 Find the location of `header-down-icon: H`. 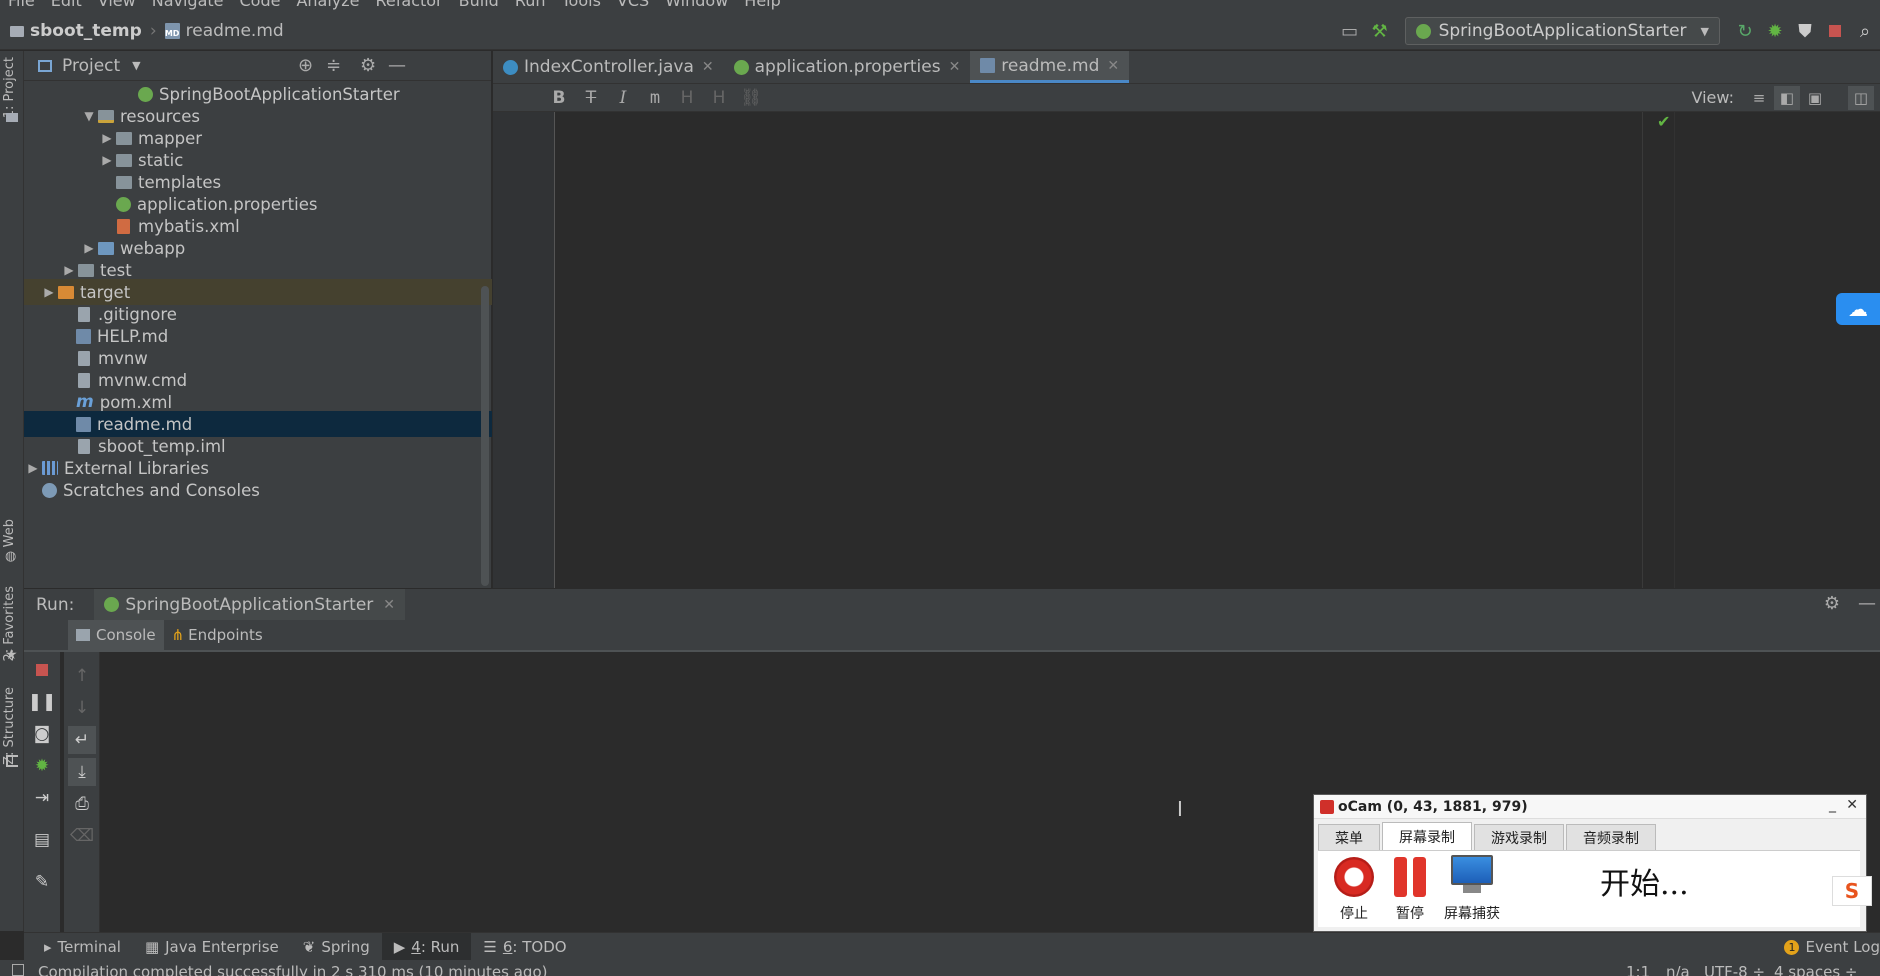

header-down-icon: H is located at coordinates (719, 98).